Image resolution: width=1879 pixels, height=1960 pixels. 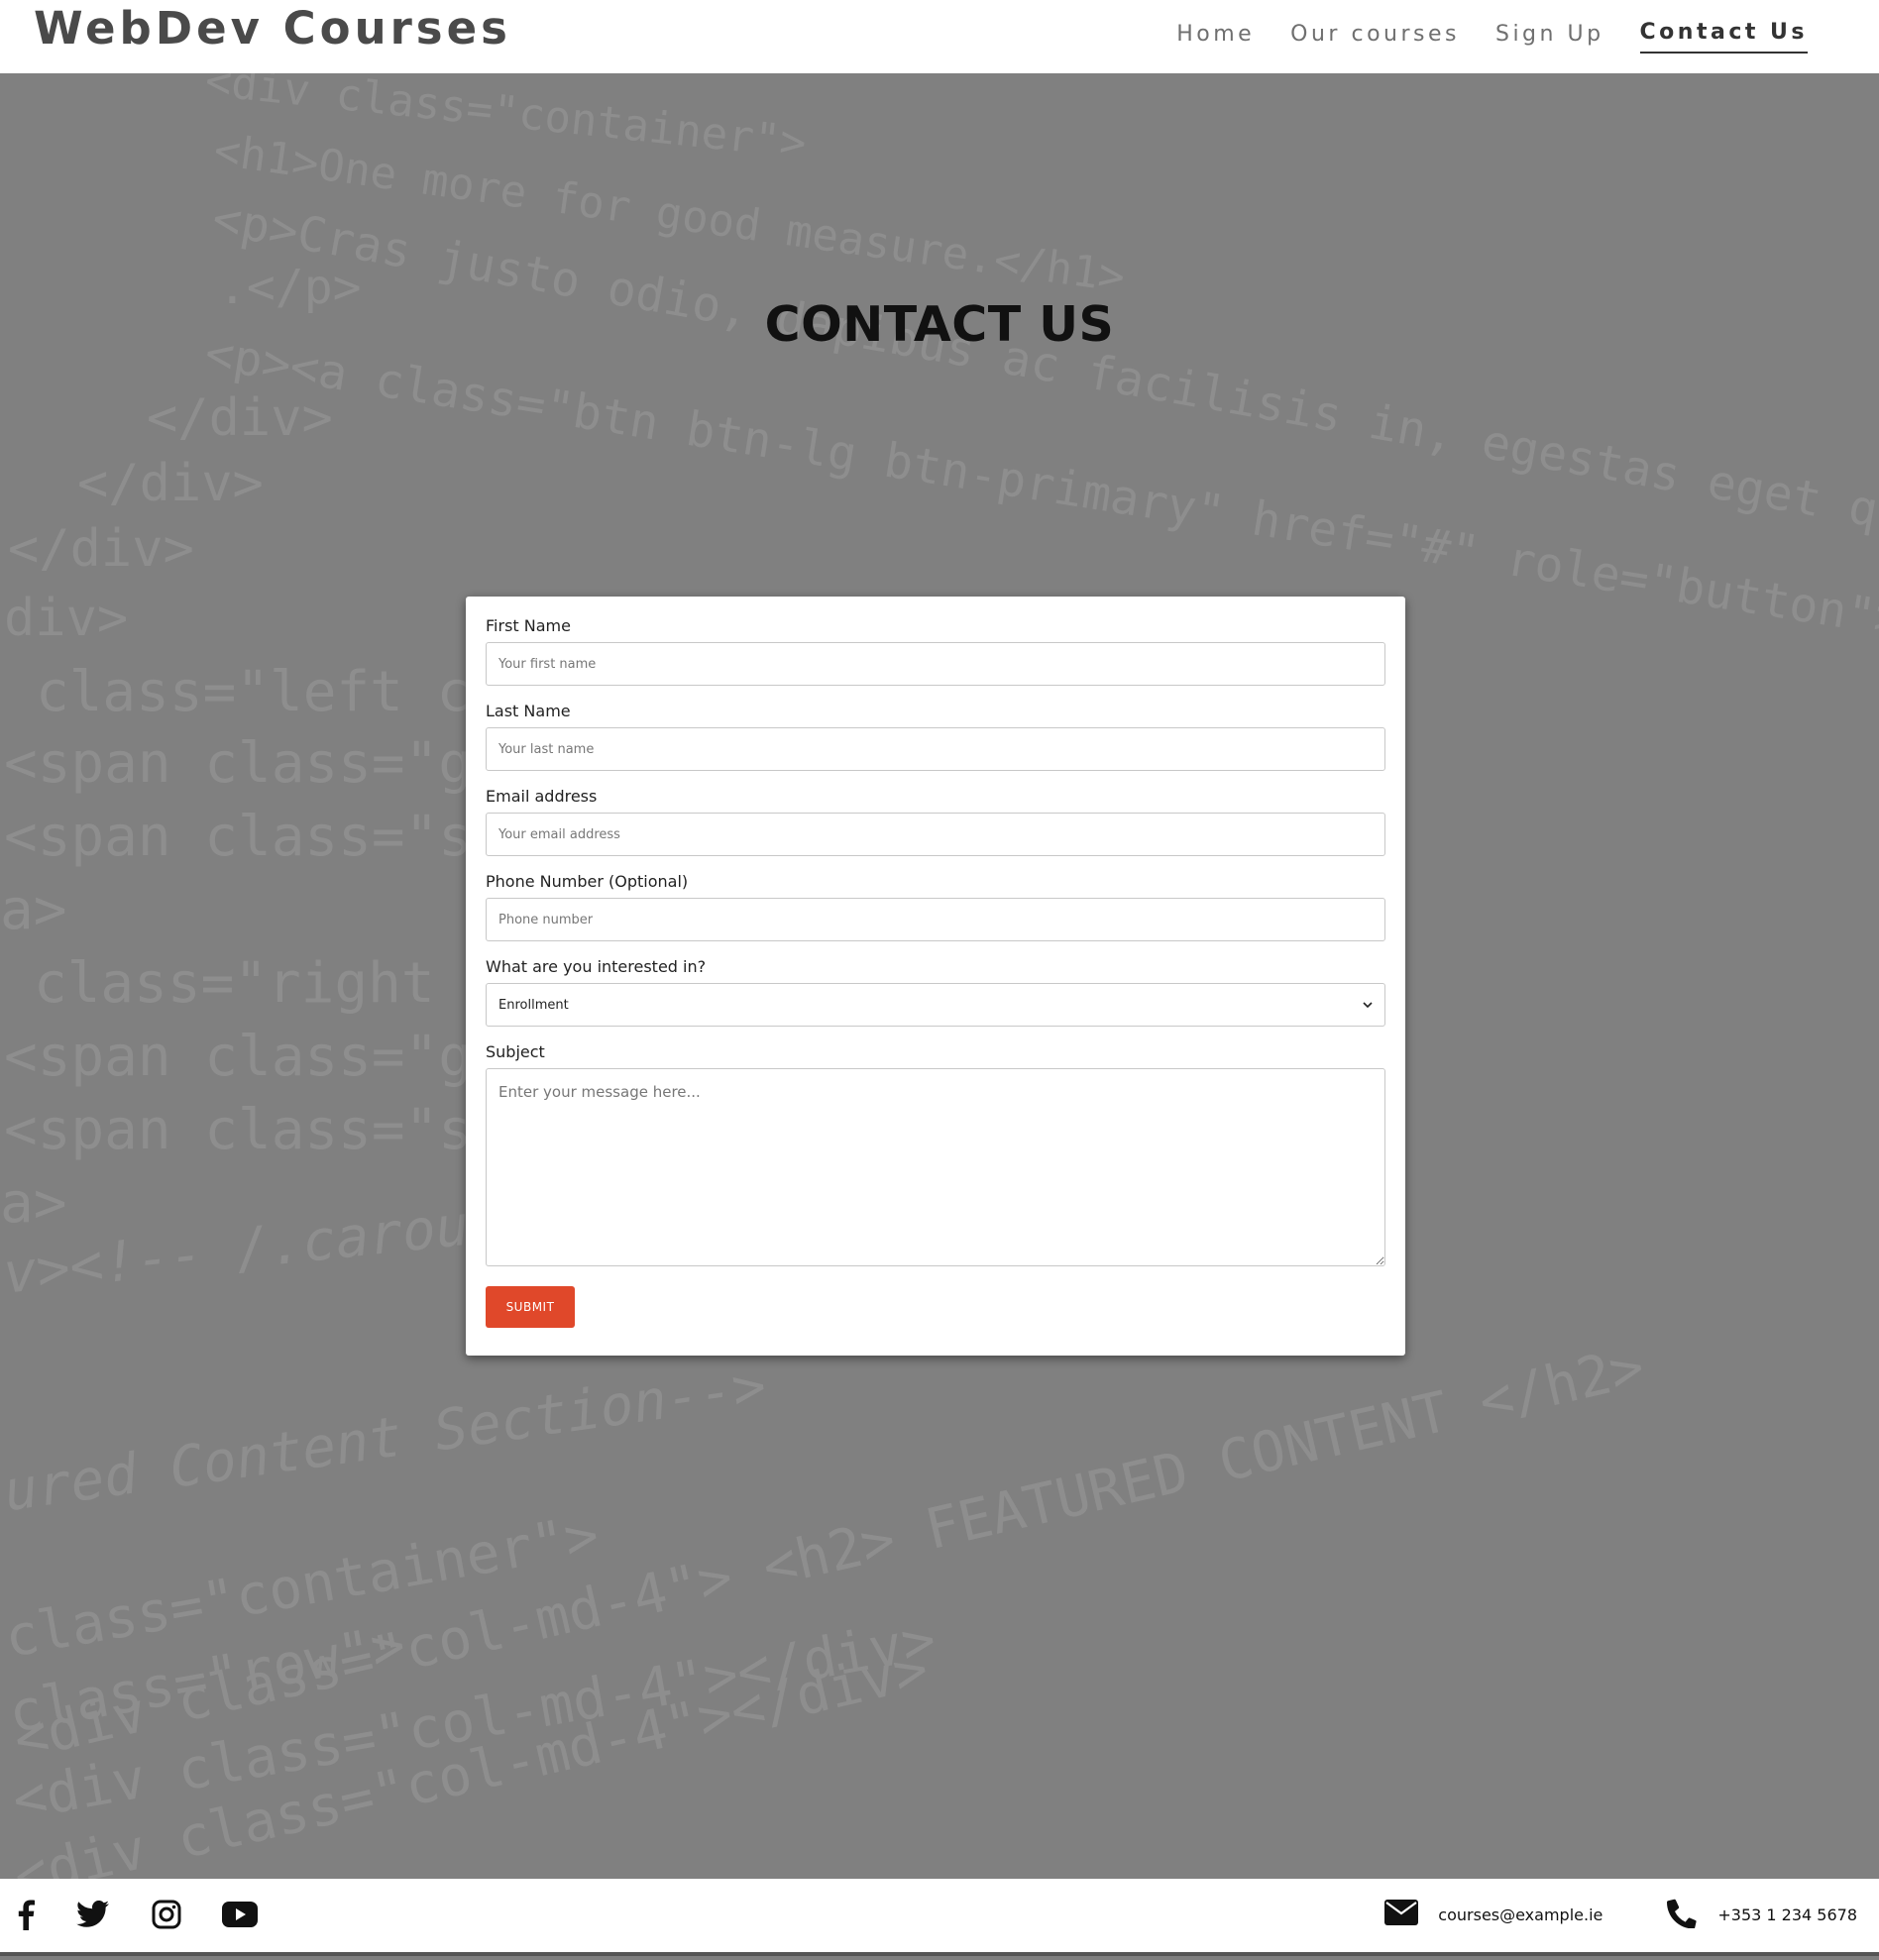 What do you see at coordinates (936, 919) in the screenshot?
I see `phone-input` at bounding box center [936, 919].